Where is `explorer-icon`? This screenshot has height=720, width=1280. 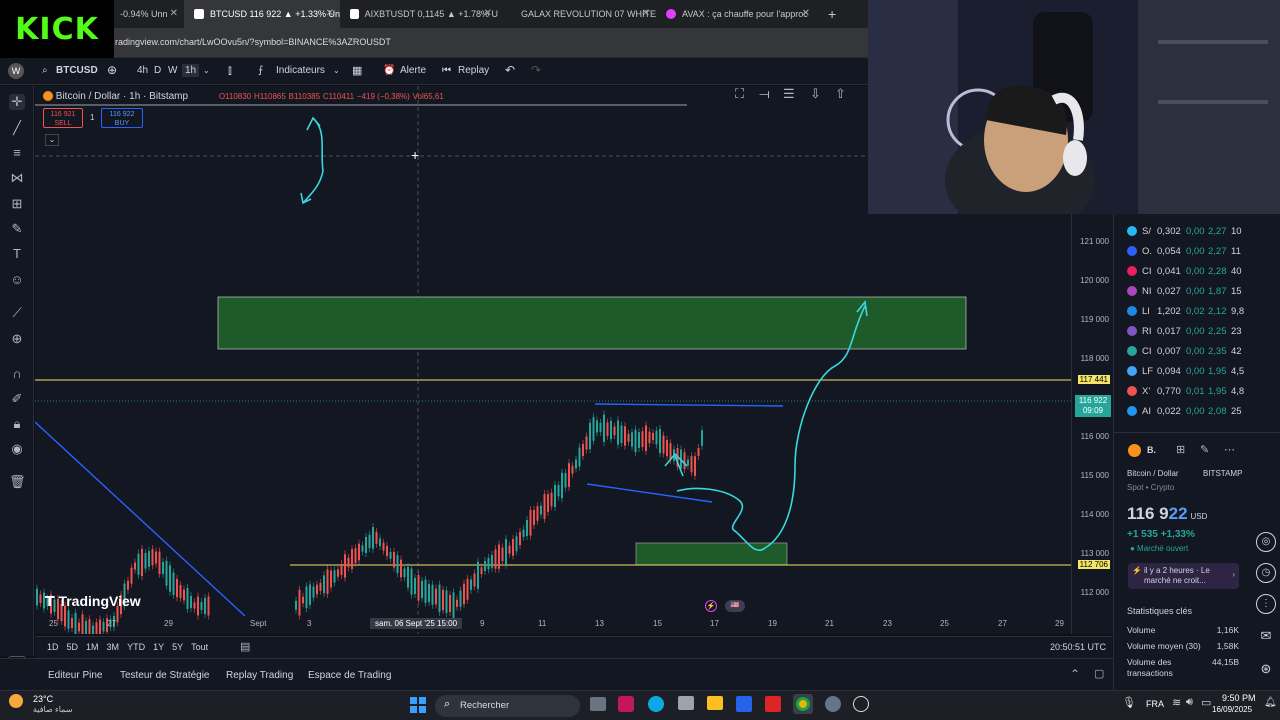 explorer-icon is located at coordinates (715, 703).